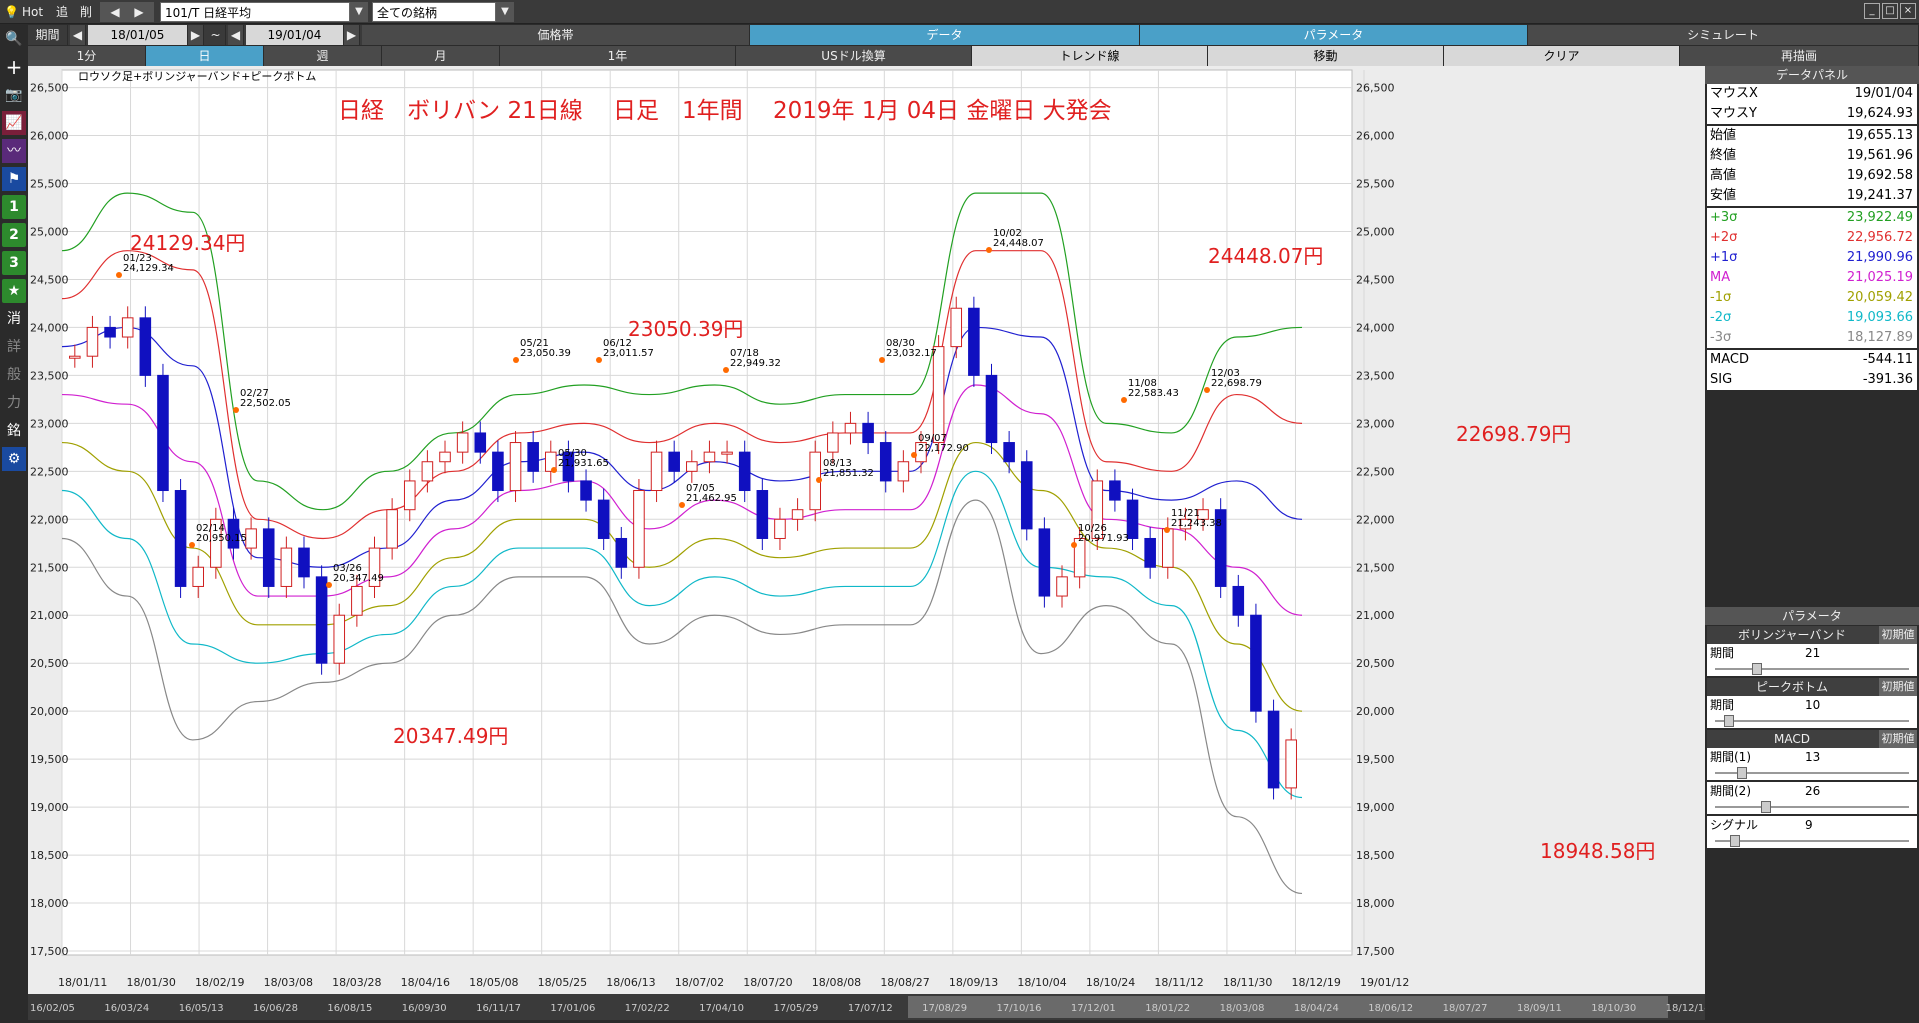 The height and width of the screenshot is (1023, 1919). What do you see at coordinates (62, 12) in the screenshot?
I see `forward-button: 追` at bounding box center [62, 12].